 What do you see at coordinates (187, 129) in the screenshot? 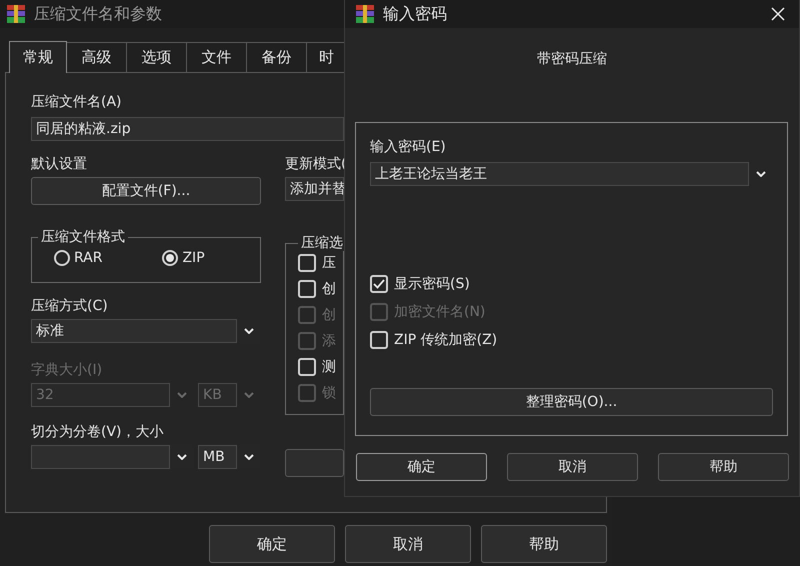
I see `input-field: 同居的粘液.zip` at bounding box center [187, 129].